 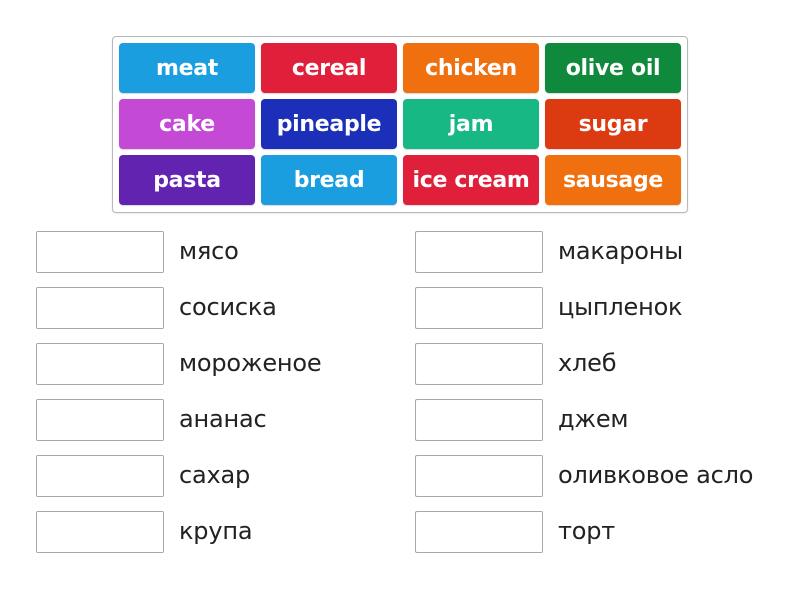 What do you see at coordinates (471, 180) in the screenshot?
I see `word-tile: ice cream` at bounding box center [471, 180].